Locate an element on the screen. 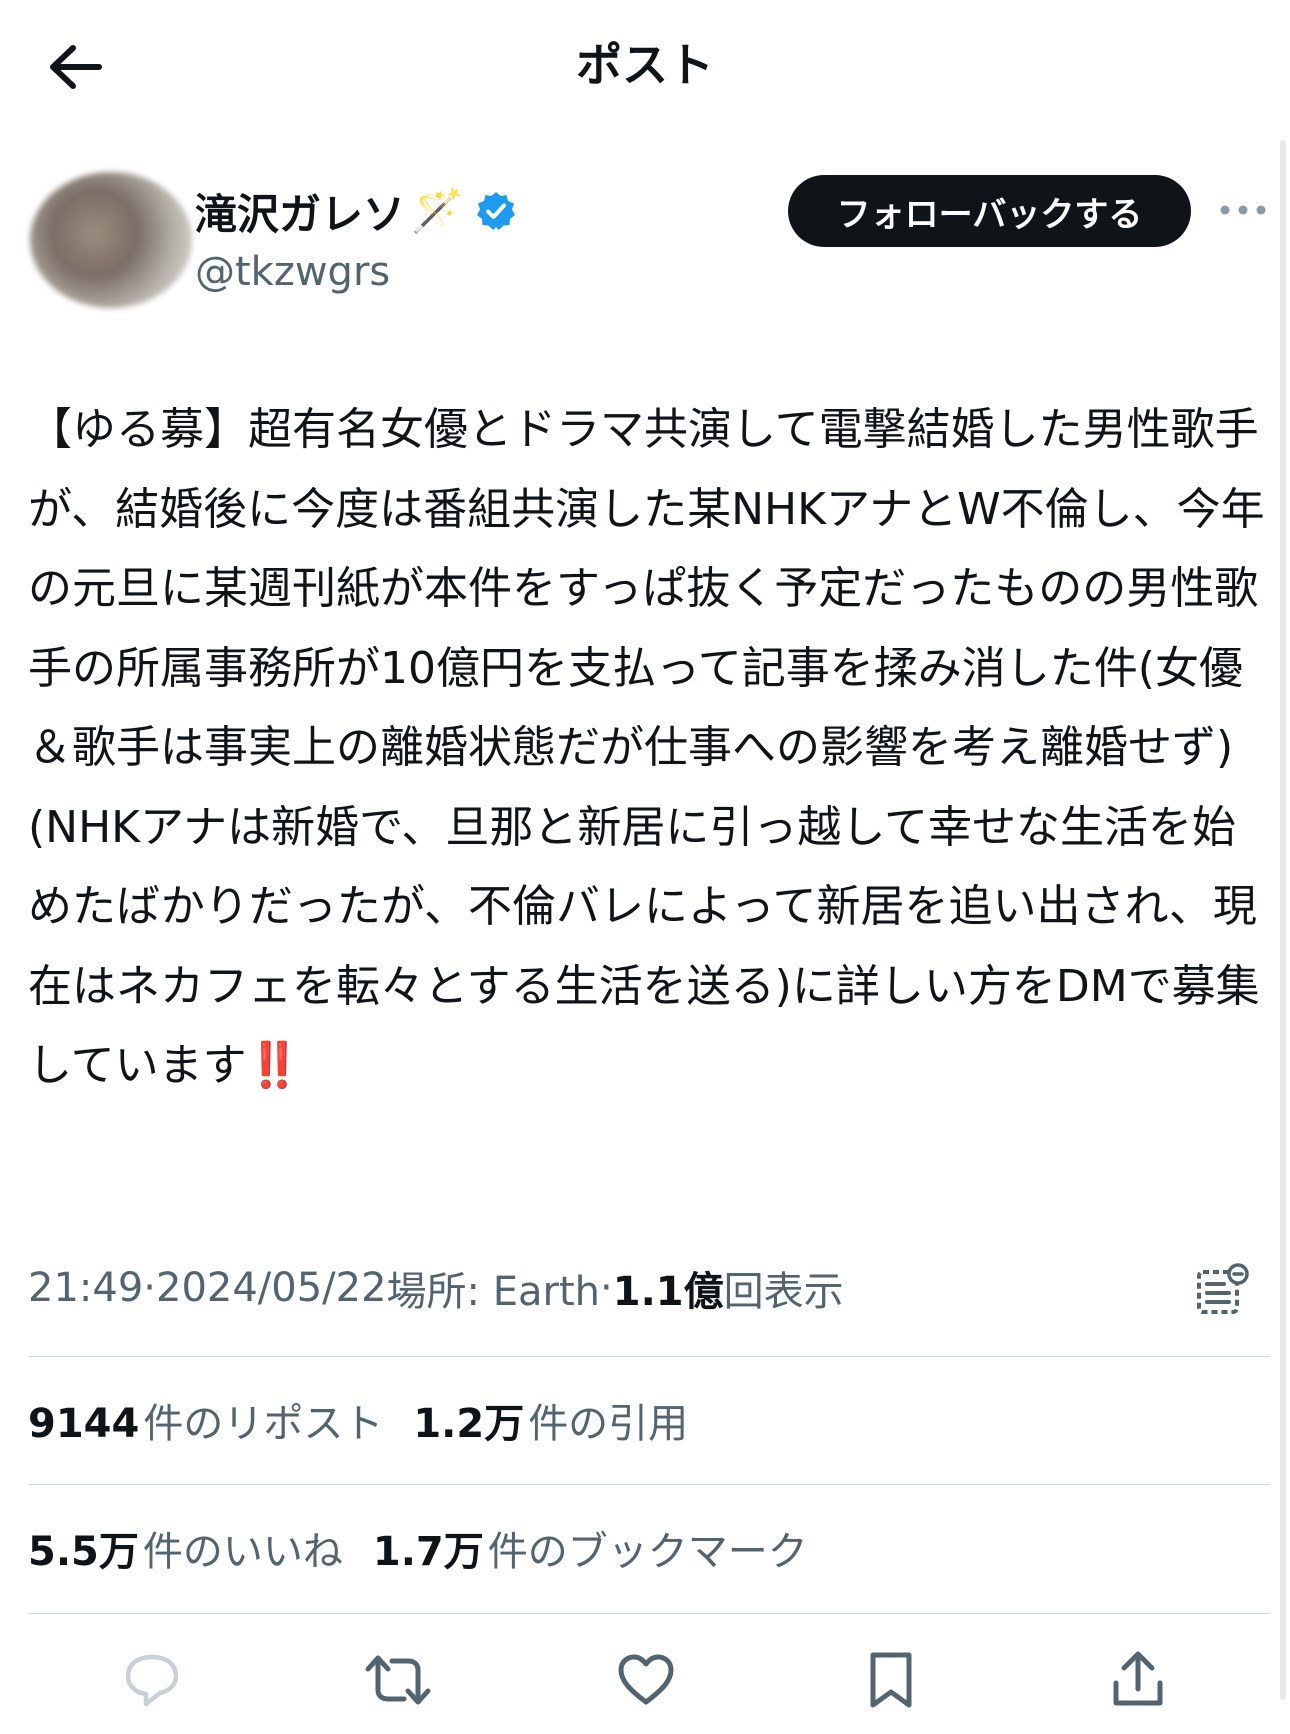  post-meta: 21:49 · 2024/05/22 場所: Earth · 1.1億 回表示 is located at coordinates (436, 1288).